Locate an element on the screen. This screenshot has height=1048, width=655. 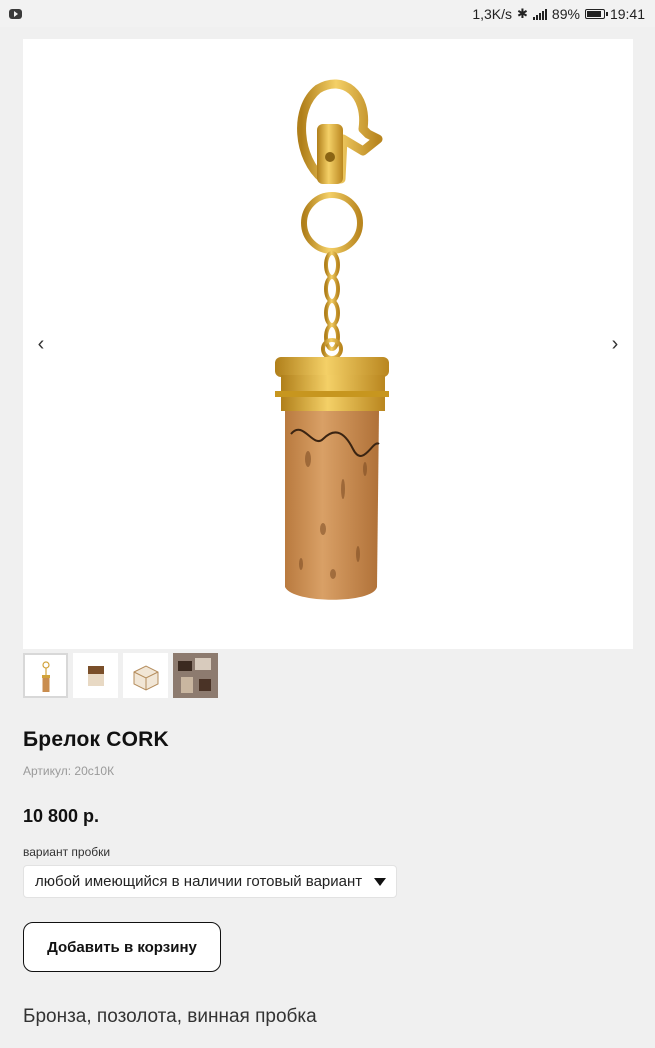
clock: 19:41 is located at coordinates (627, 13).